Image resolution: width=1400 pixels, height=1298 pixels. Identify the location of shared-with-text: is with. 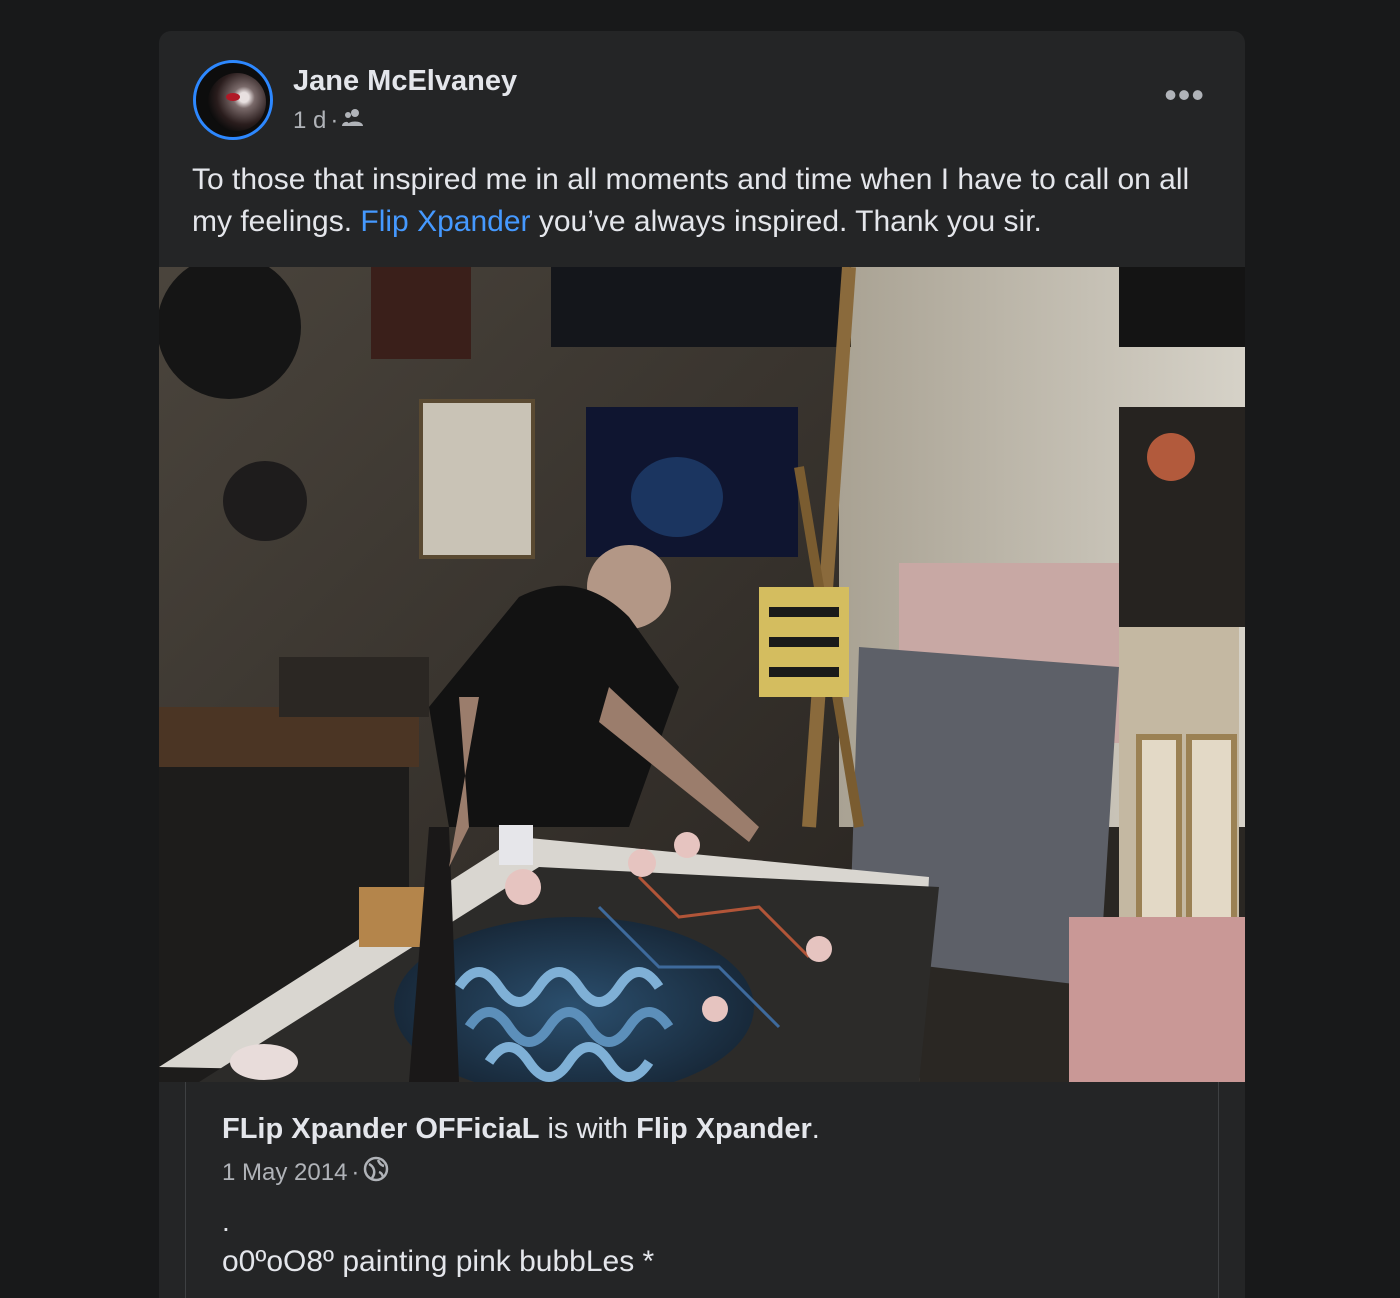
(588, 1129).